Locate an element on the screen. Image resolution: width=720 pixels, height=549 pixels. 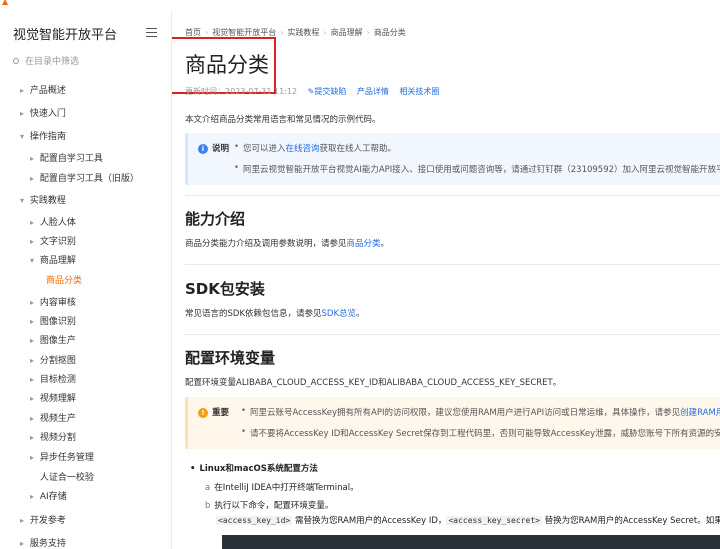
section-heading-env: 配置环境变量 is located at coordinates (230, 358).